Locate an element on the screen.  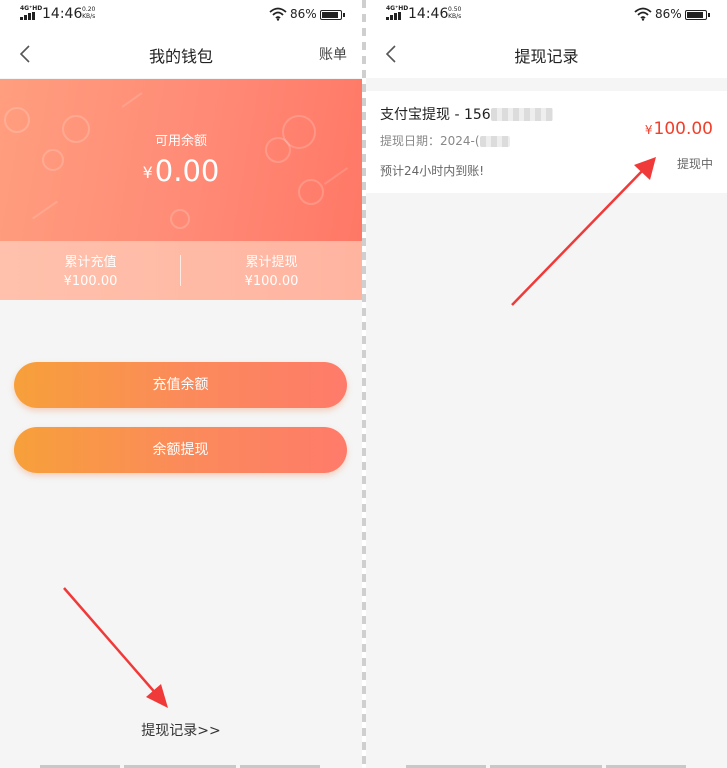
annotation-arrow-right is located at coordinates (583, 231).